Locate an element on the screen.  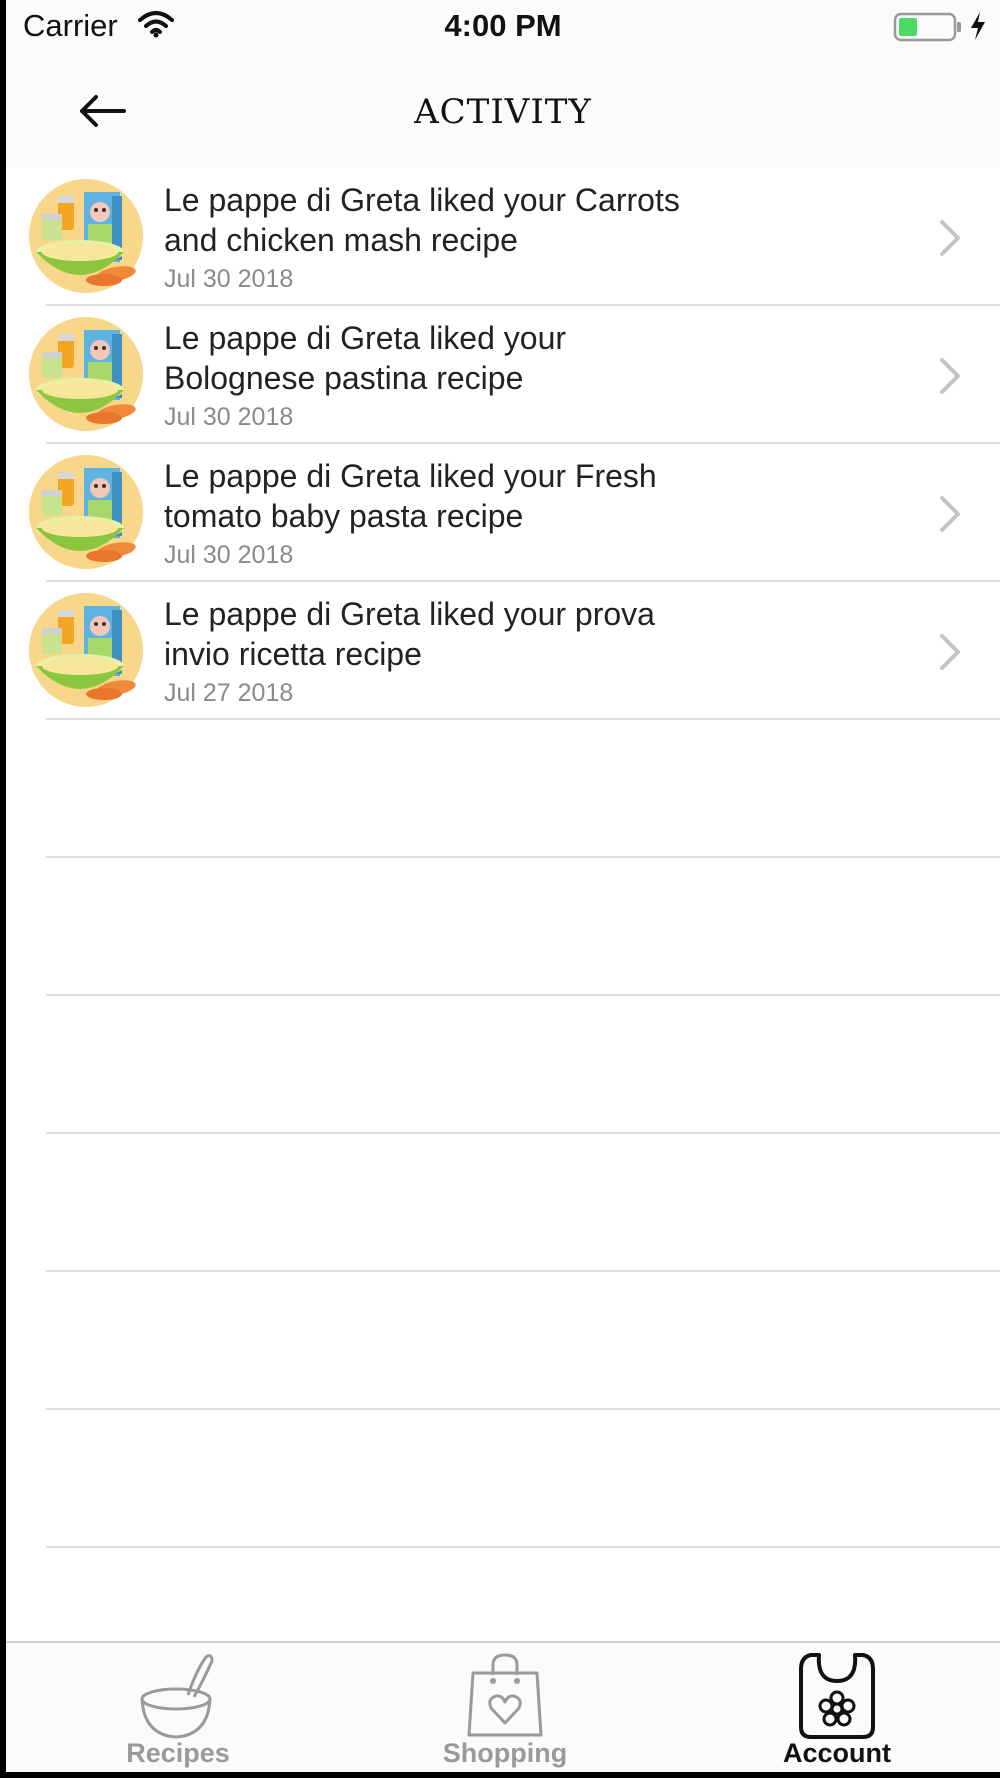
charging-bolt-icon is located at coordinates (978, 28).